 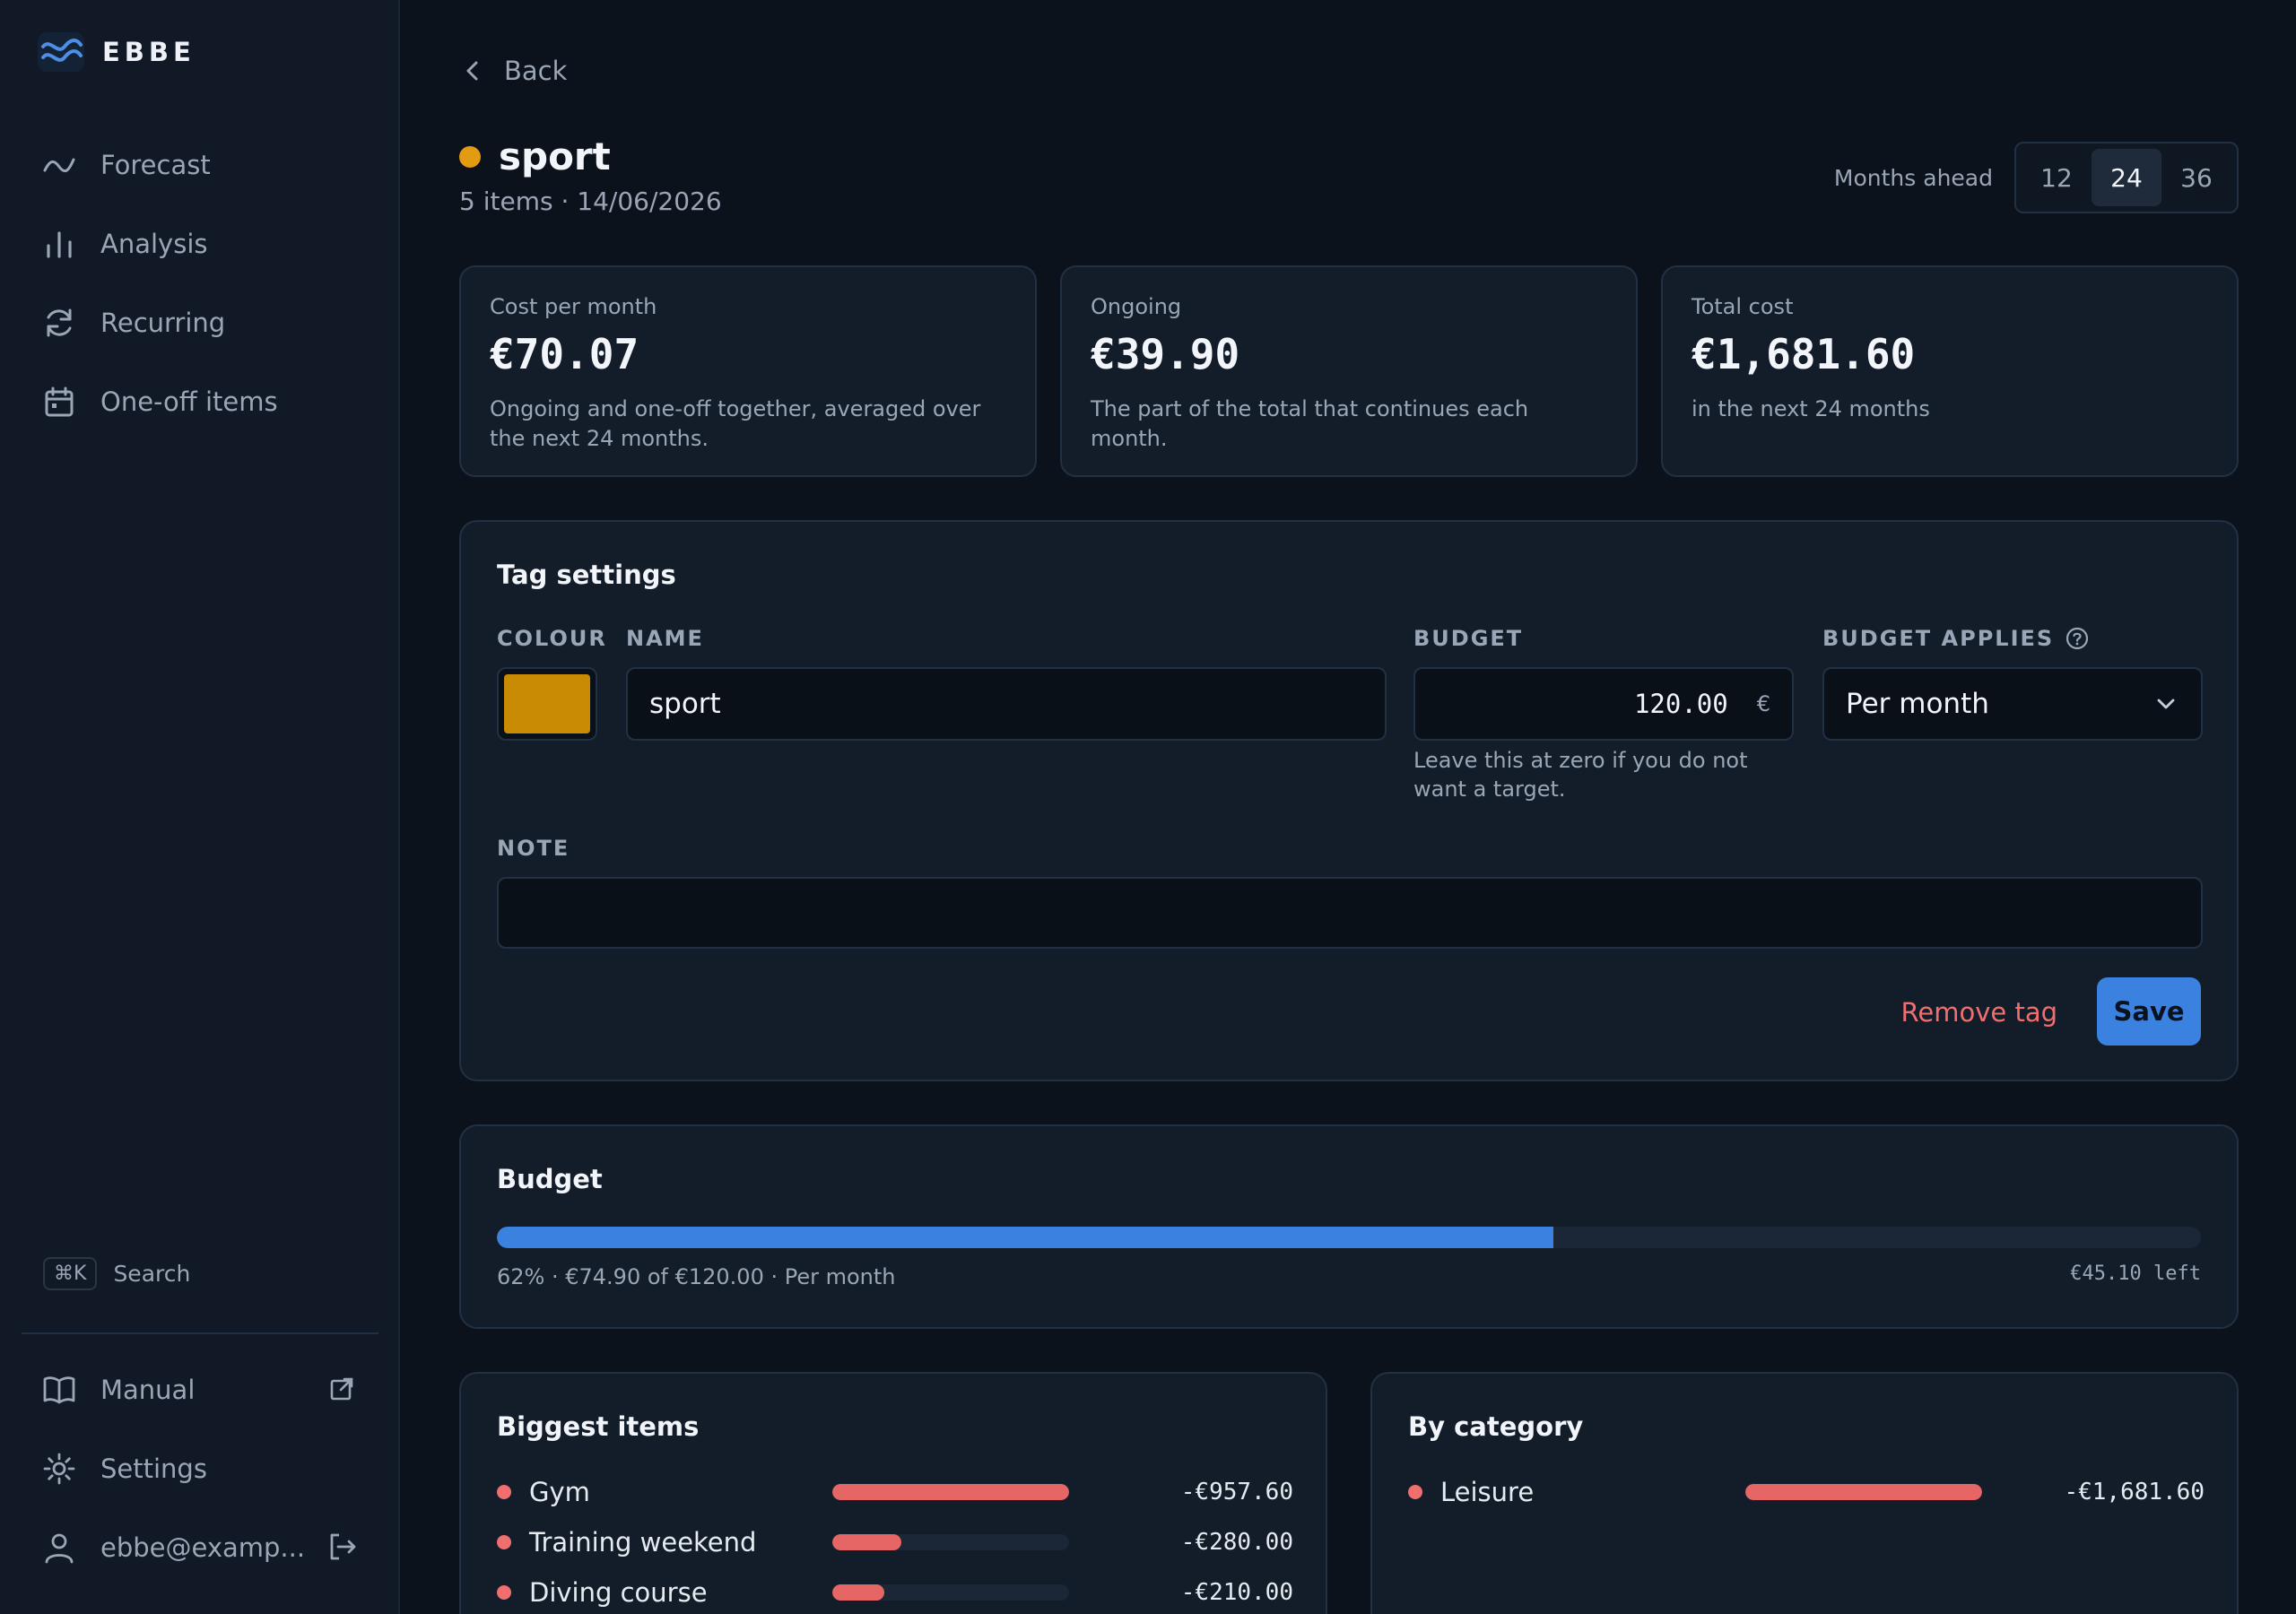 I want to click on sidebar-item-label: Forecast, so click(x=155, y=165).